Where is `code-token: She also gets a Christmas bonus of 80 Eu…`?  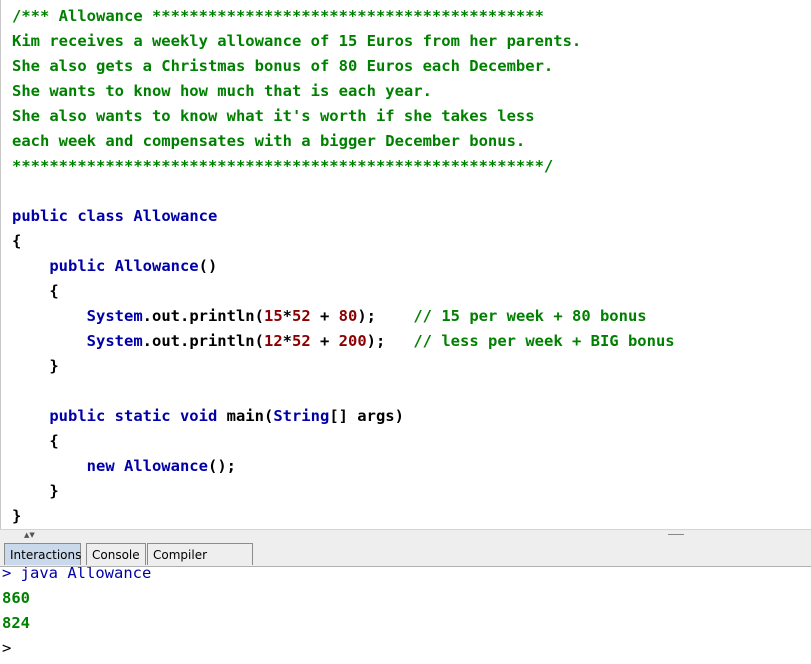 code-token: She also gets a Christmas bonus of 80 Eu… is located at coordinates (283, 66).